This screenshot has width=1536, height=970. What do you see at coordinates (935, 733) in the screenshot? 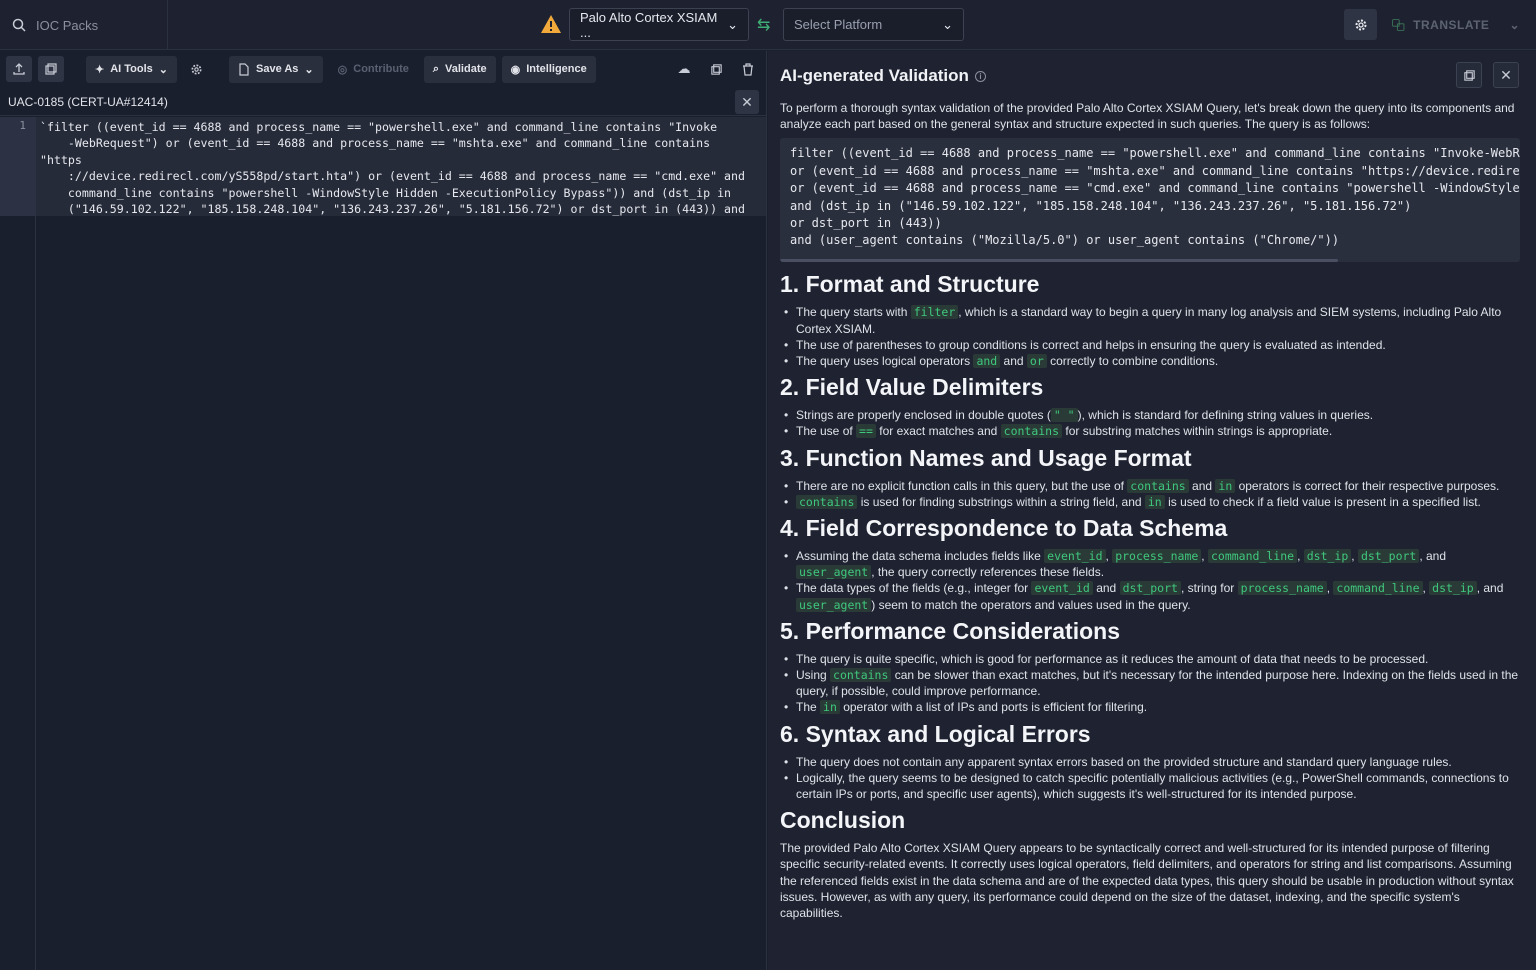
I see `section-heading: 6. Syntax and Logical Errors` at bounding box center [935, 733].